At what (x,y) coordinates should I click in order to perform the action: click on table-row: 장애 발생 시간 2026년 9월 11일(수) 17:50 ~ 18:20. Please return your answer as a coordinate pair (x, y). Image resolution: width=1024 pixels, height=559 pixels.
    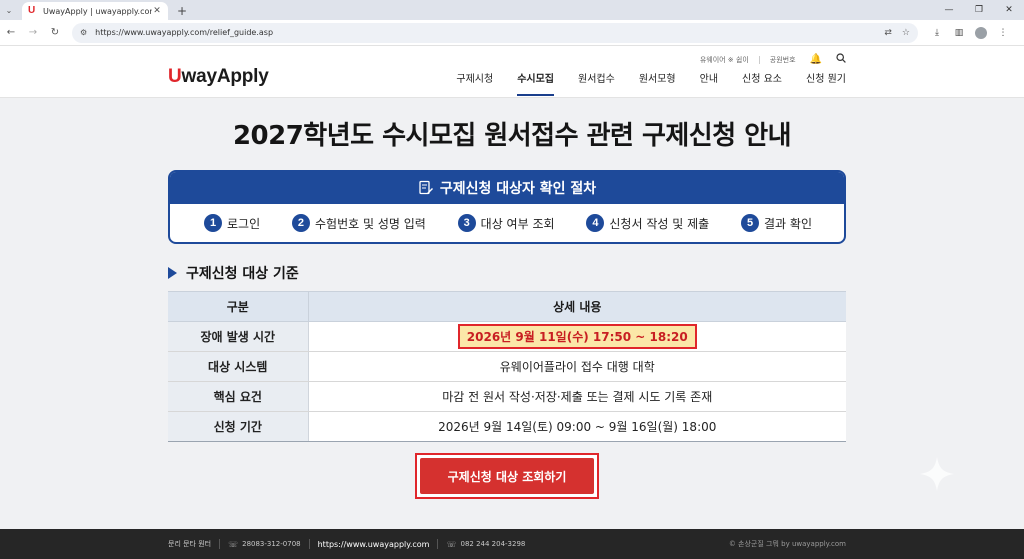
    Looking at the image, I should click on (507, 336).